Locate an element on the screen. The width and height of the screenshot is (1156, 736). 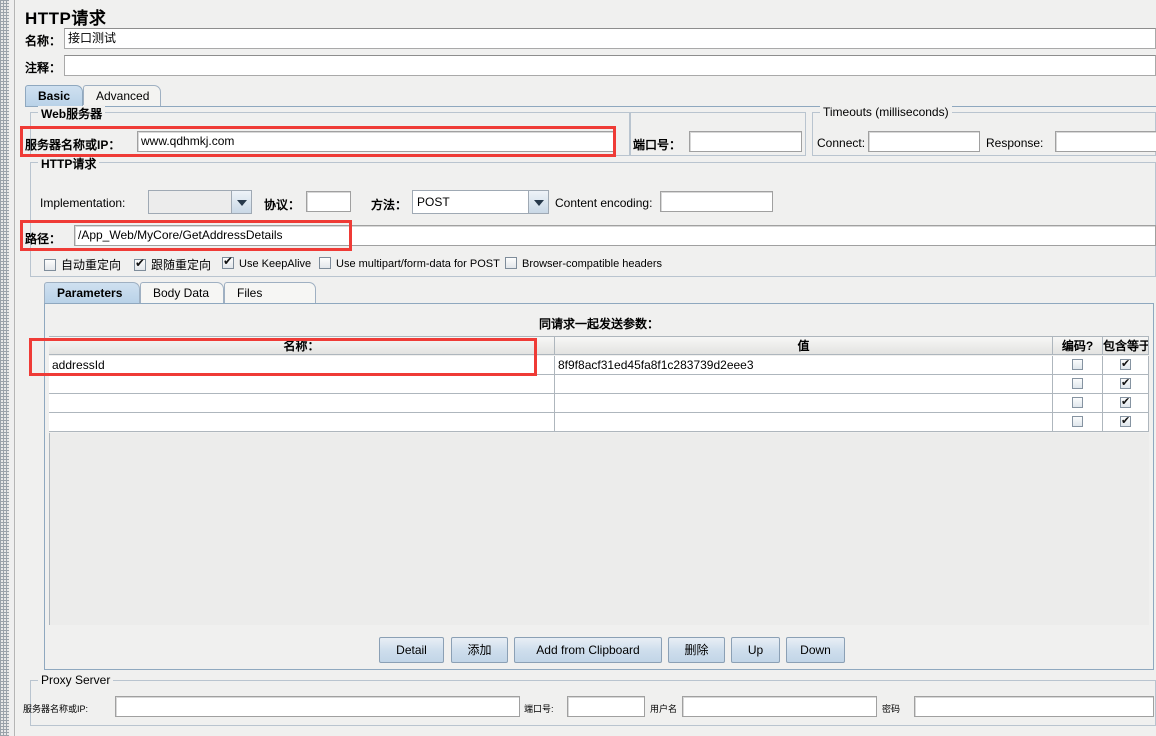
tab-files-upload: Files Upload is located at coordinates (270, 301).